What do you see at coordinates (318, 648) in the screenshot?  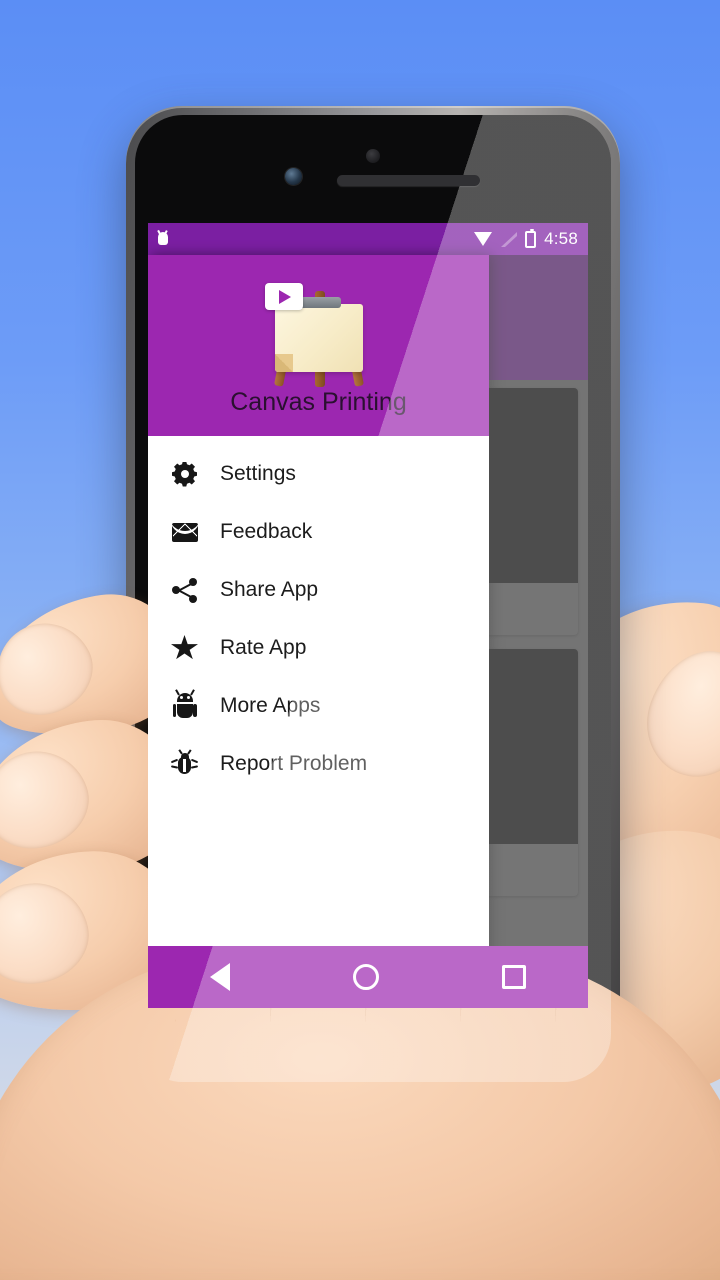 I see `drawer-item-rate-app: Rate App` at bounding box center [318, 648].